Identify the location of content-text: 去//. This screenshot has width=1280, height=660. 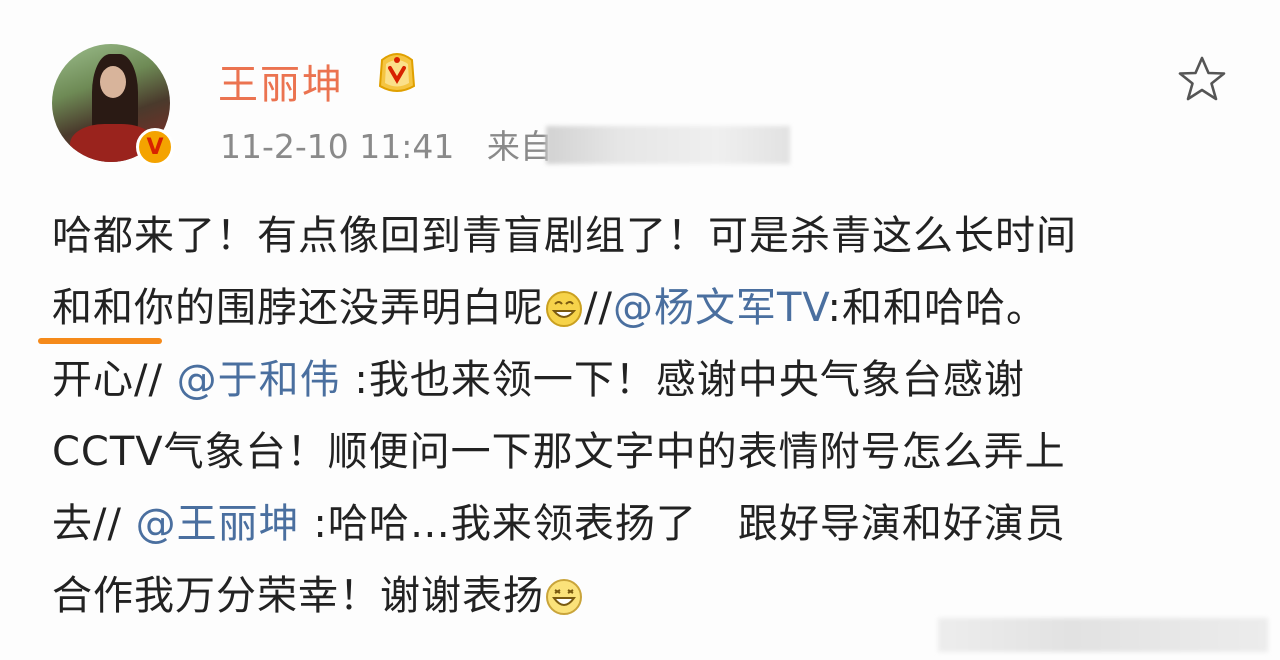
(87, 524).